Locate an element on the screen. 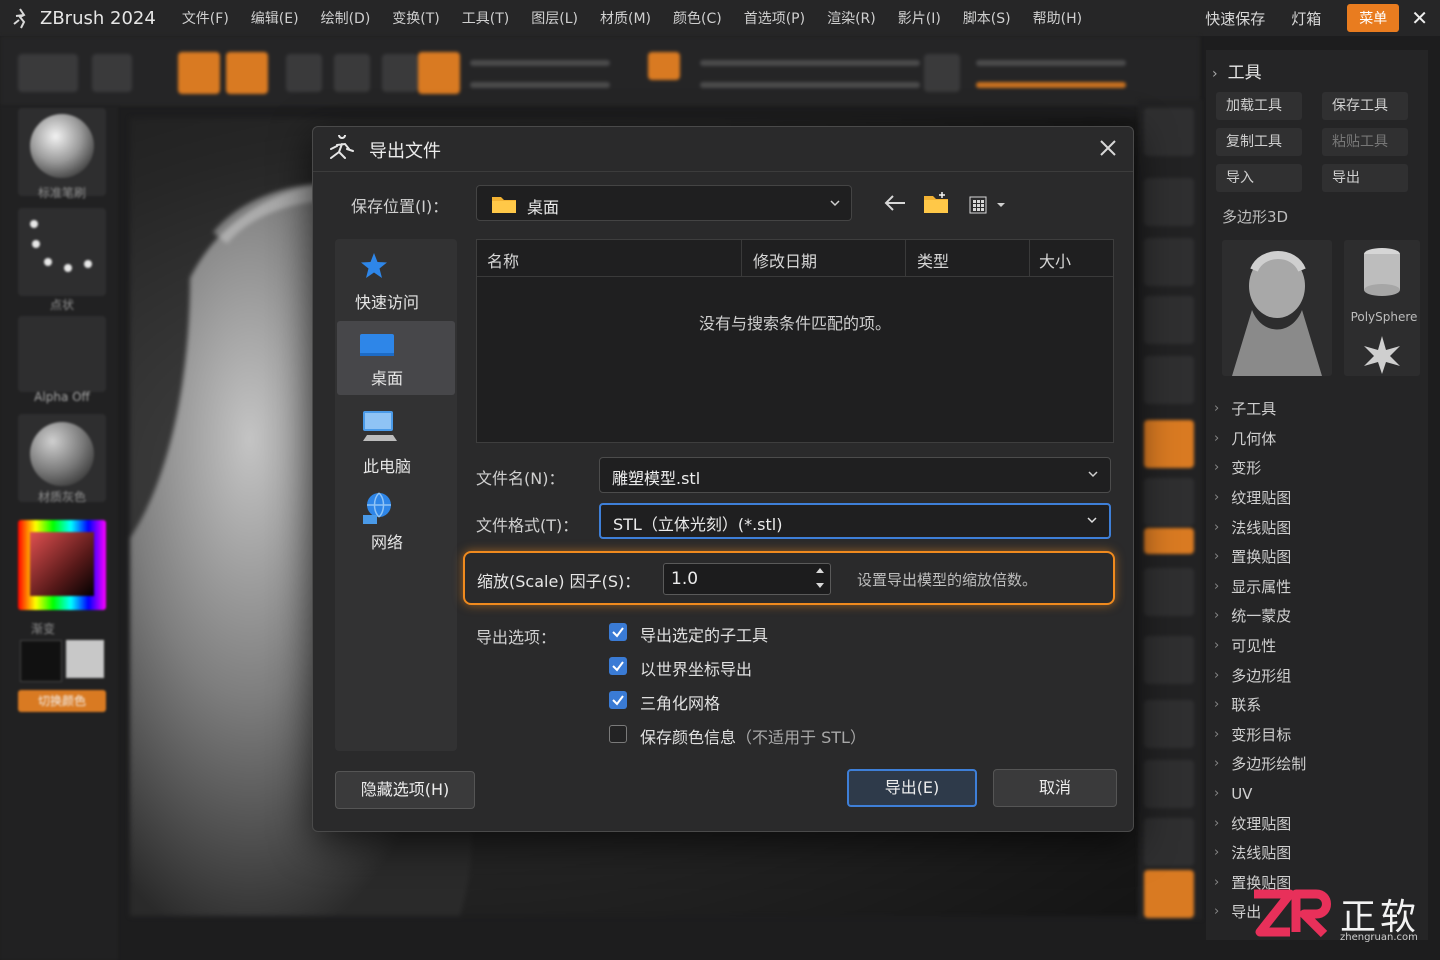 Image resolution: width=1440 pixels, height=960 pixels. color-picker-field is located at coordinates (62, 564).